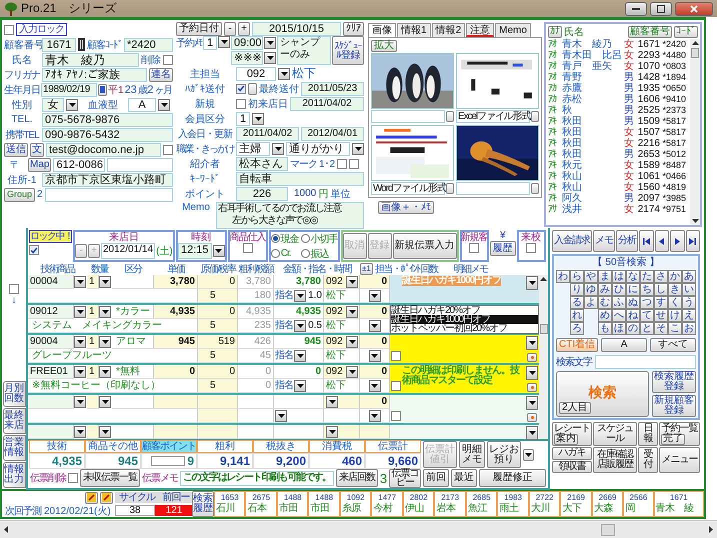 The width and height of the screenshot is (717, 538). I want to click on table-cell: 指名 1.0, so click(299, 296).